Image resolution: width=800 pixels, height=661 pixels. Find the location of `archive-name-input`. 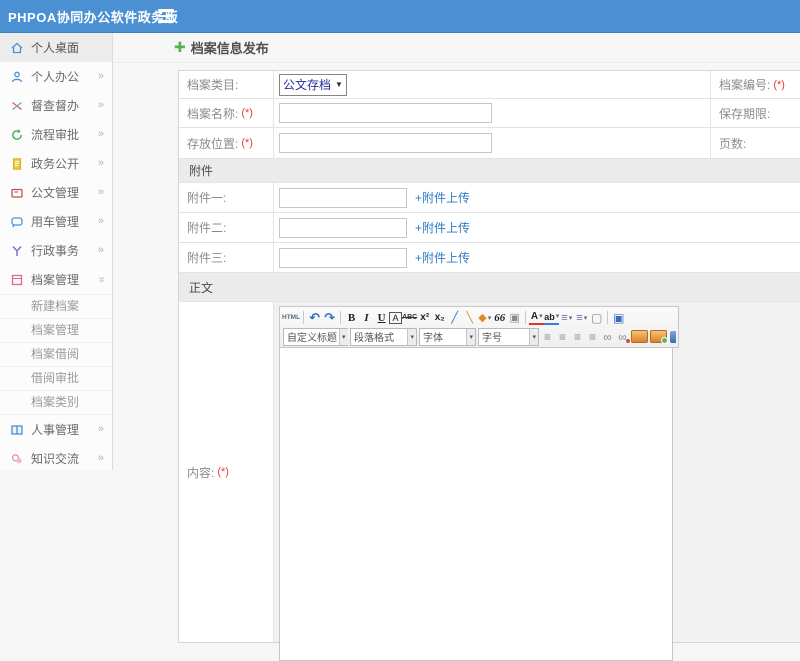

archive-name-input is located at coordinates (385, 113).